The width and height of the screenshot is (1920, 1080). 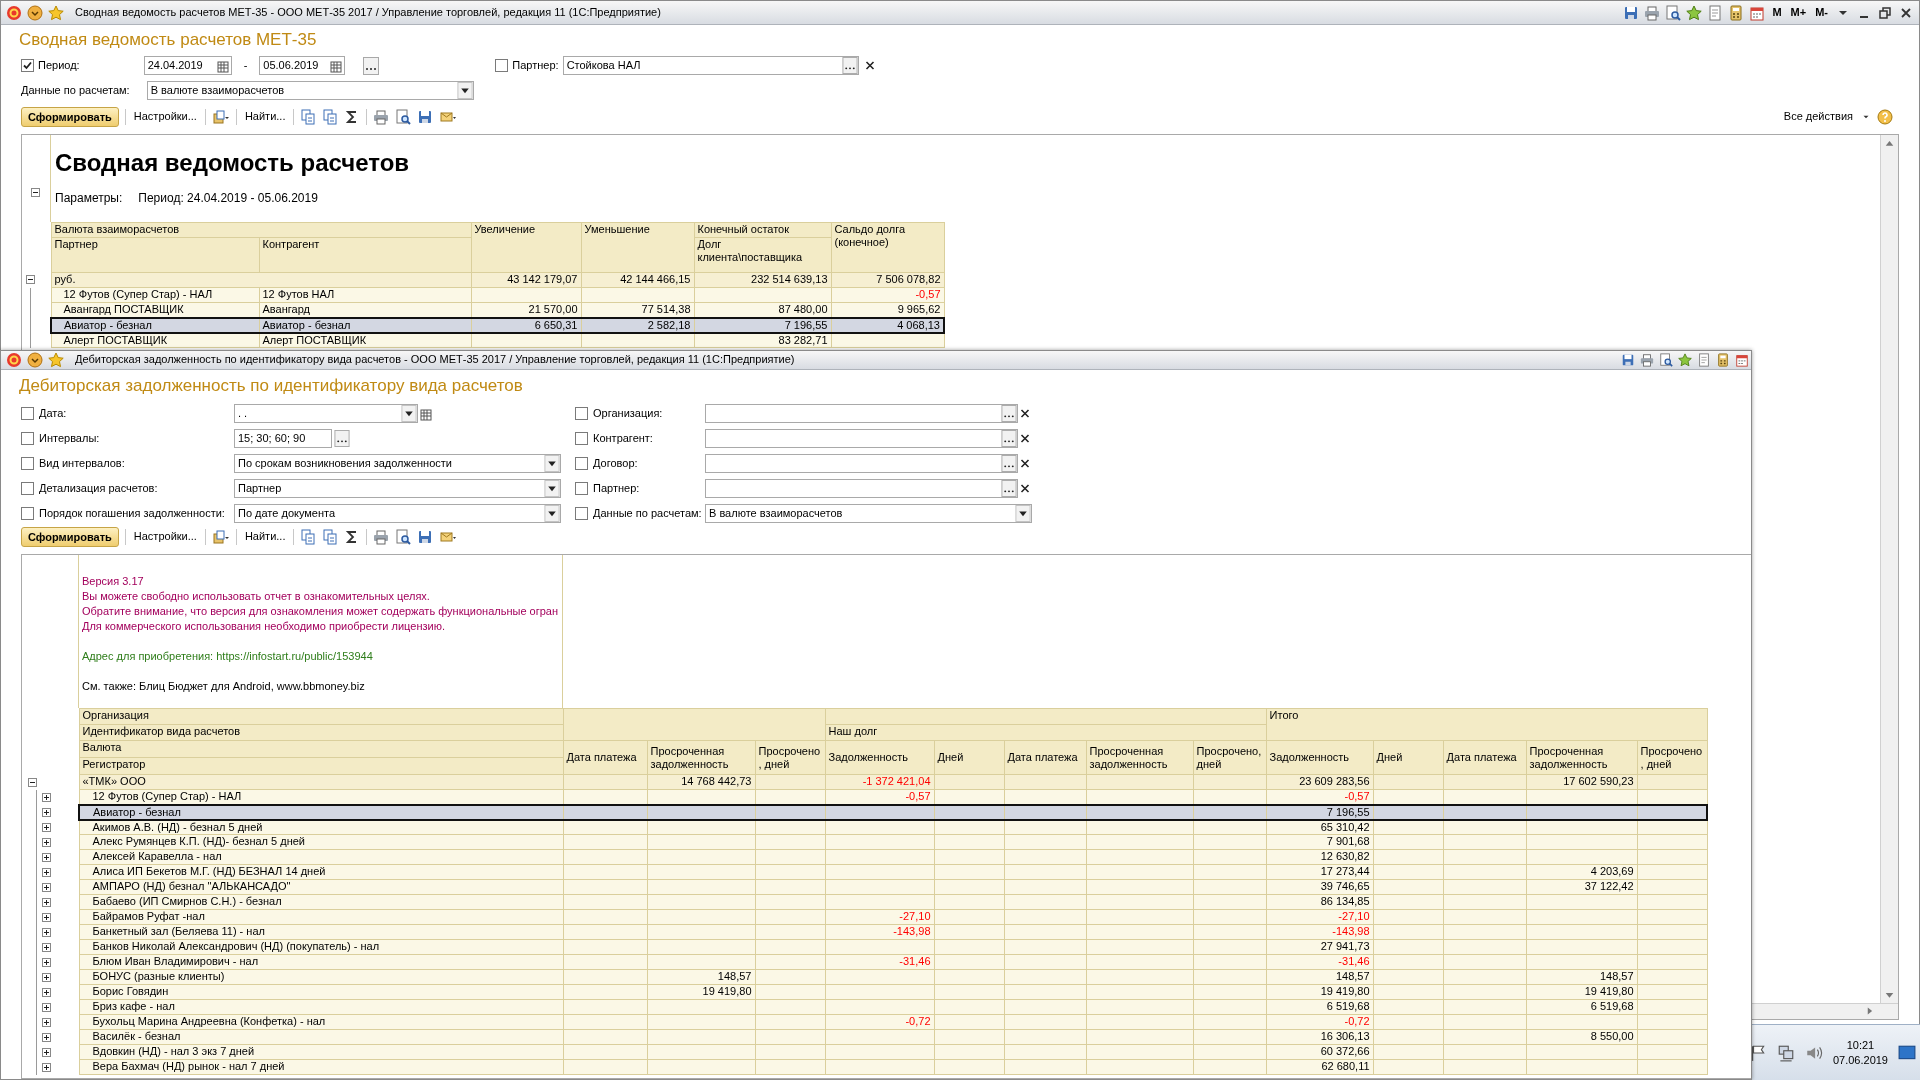 What do you see at coordinates (322, 656) in the screenshot?
I see `link-text: Адрес для приобретения: https://infostart.ru/public/153944` at bounding box center [322, 656].